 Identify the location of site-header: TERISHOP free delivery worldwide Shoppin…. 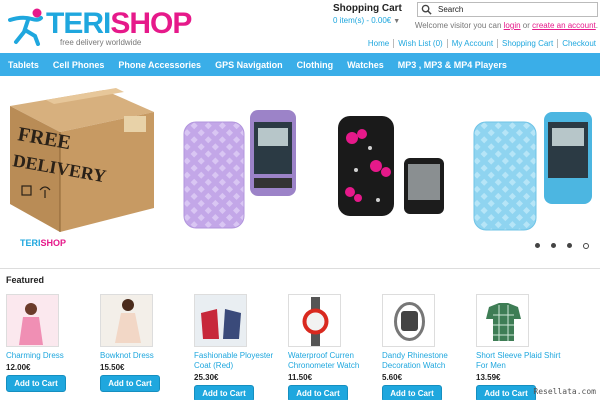
(300, 26).